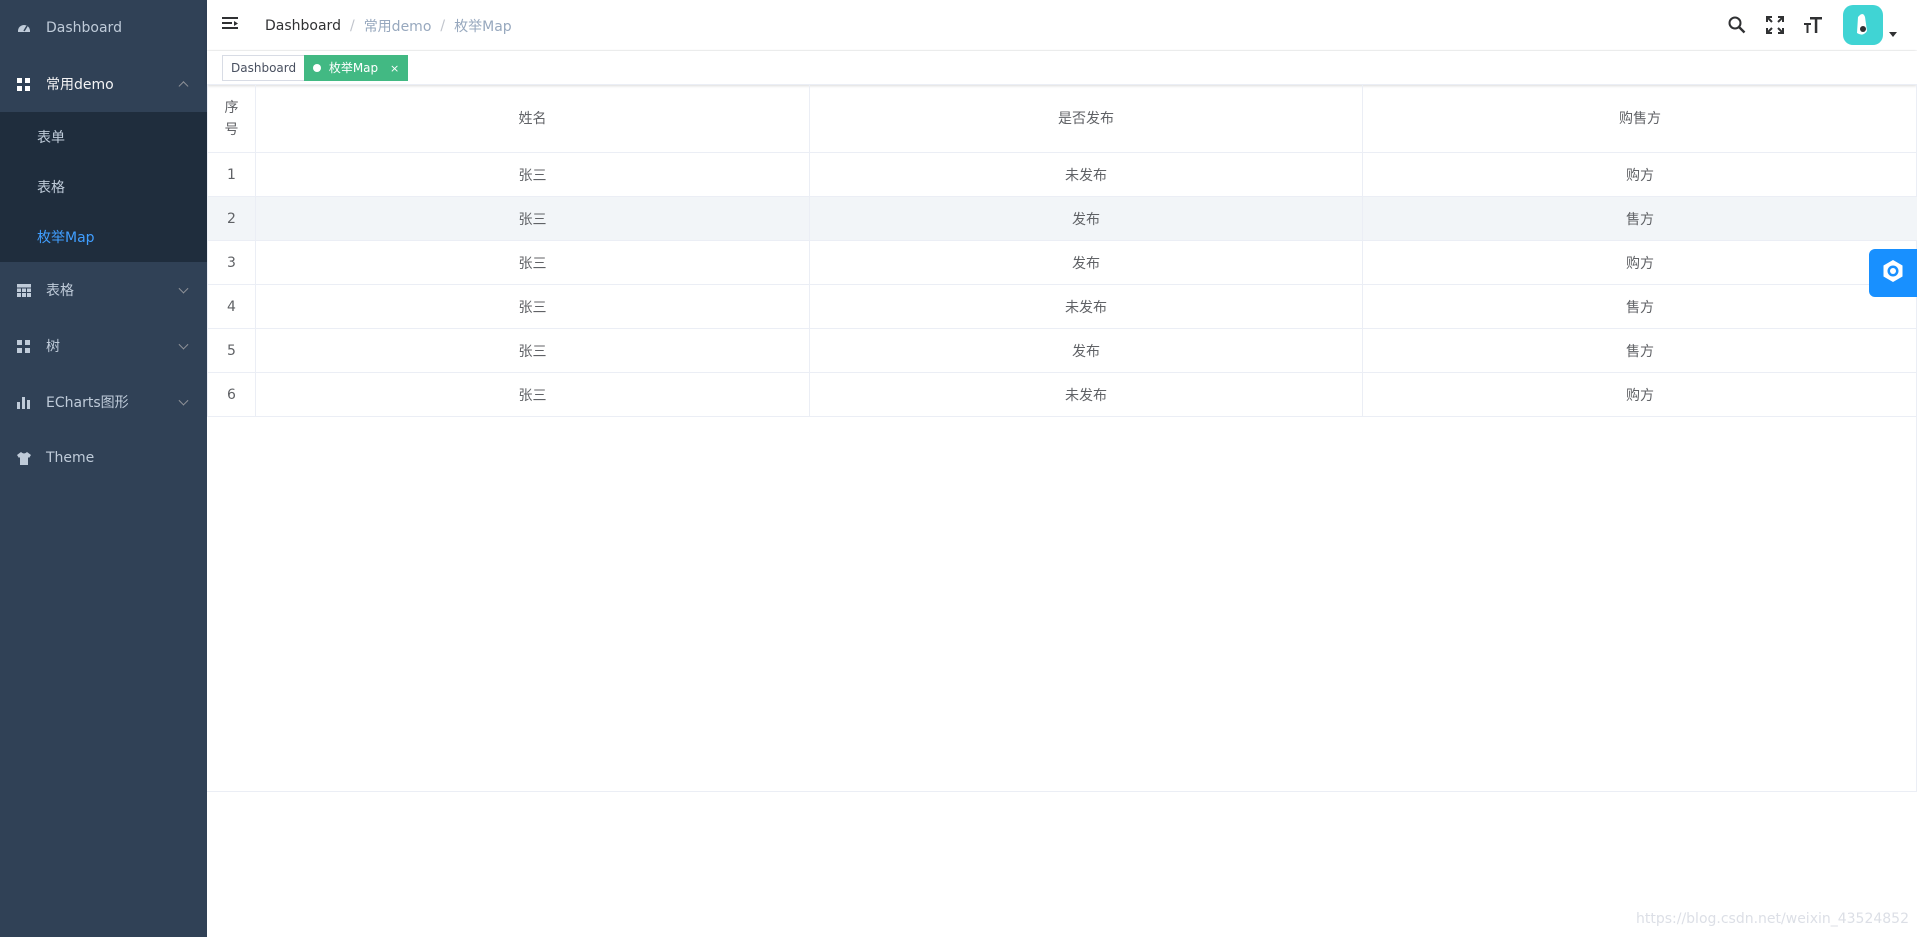 Image resolution: width=1917 pixels, height=937 pixels. I want to click on header-name: 姓名, so click(532, 118).